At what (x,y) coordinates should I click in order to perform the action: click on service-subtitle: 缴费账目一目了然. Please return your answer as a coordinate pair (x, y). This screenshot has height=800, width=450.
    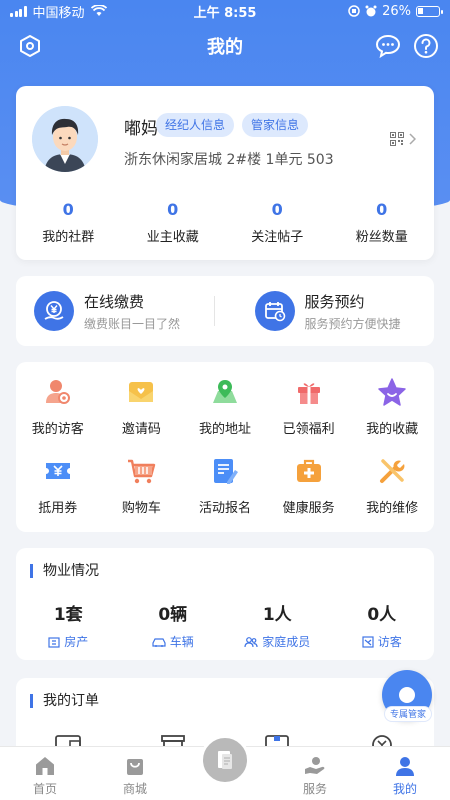
    Looking at the image, I should click on (132, 323).